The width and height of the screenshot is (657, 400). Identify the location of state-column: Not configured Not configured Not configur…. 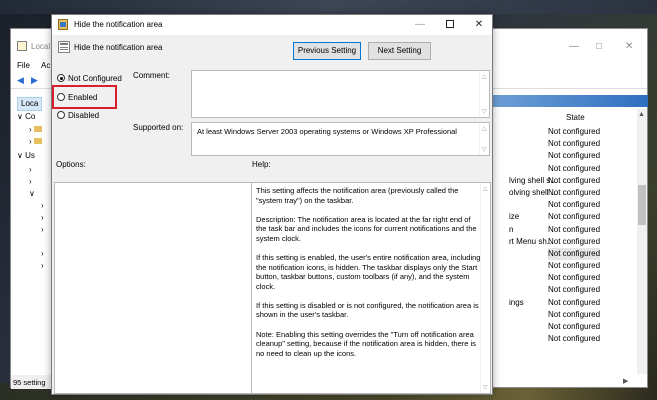
(574, 235).